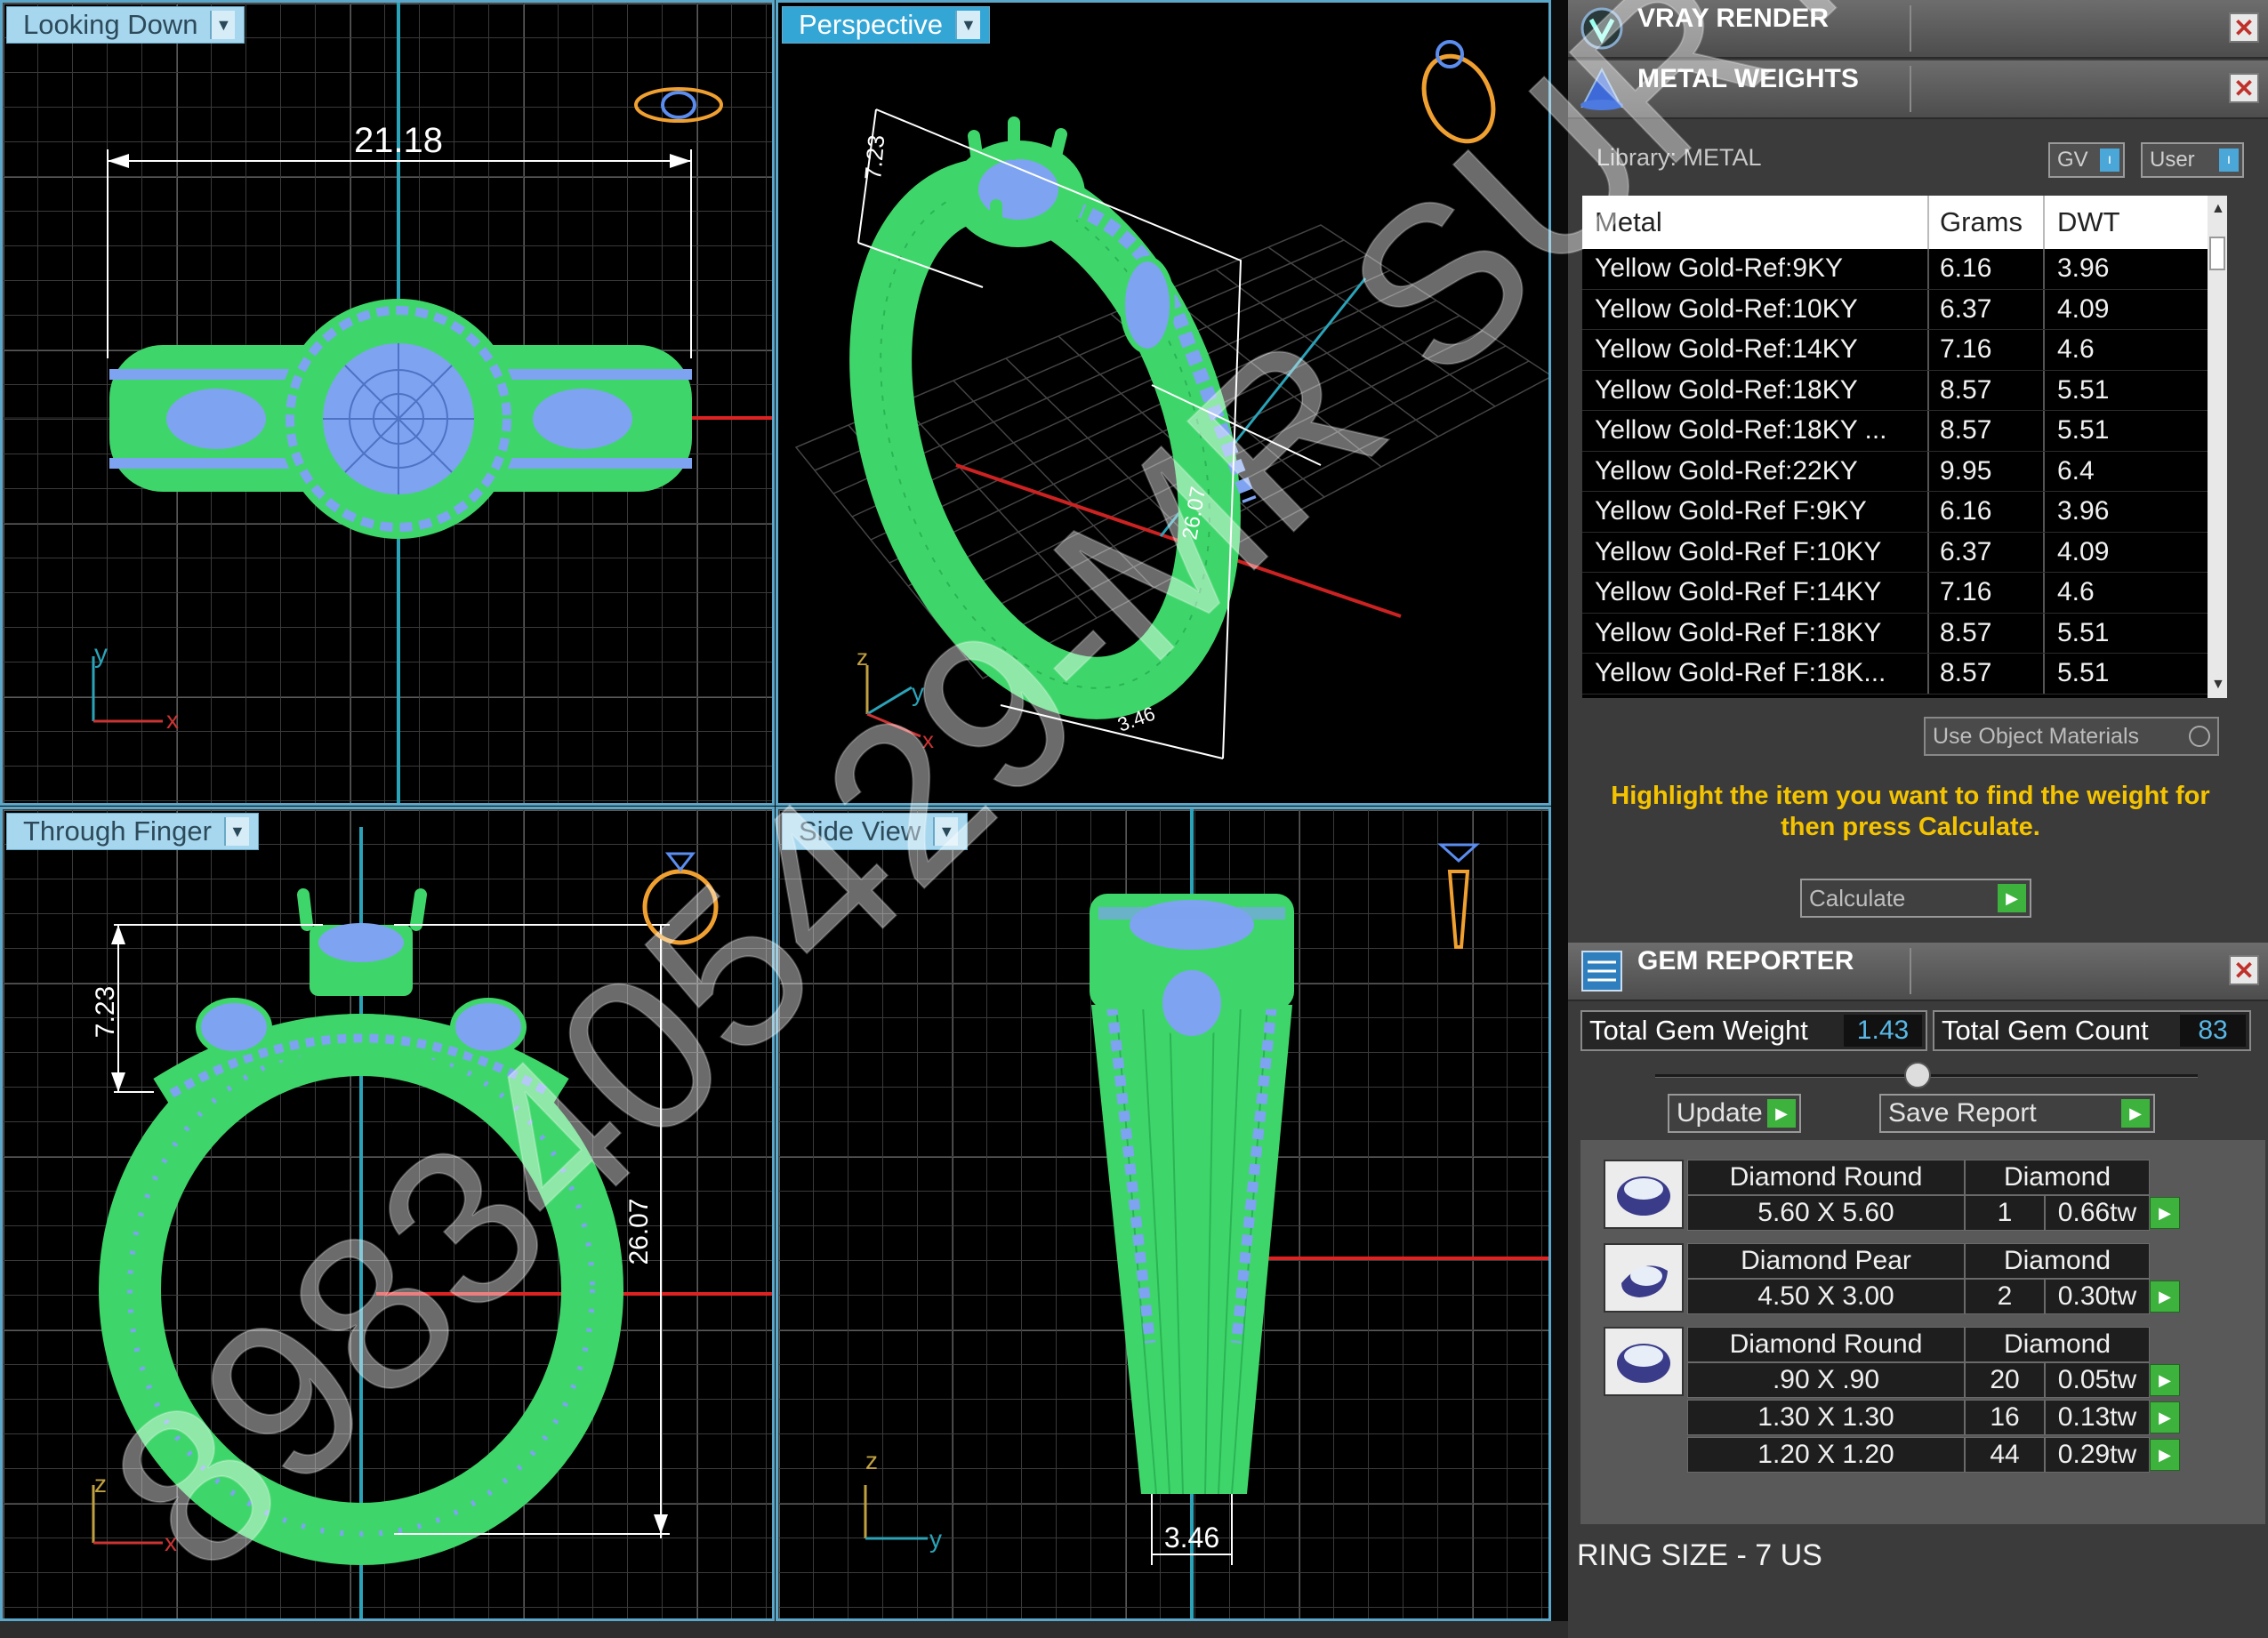 The width and height of the screenshot is (2268, 1638). I want to click on slider-handle, so click(1918, 1075).